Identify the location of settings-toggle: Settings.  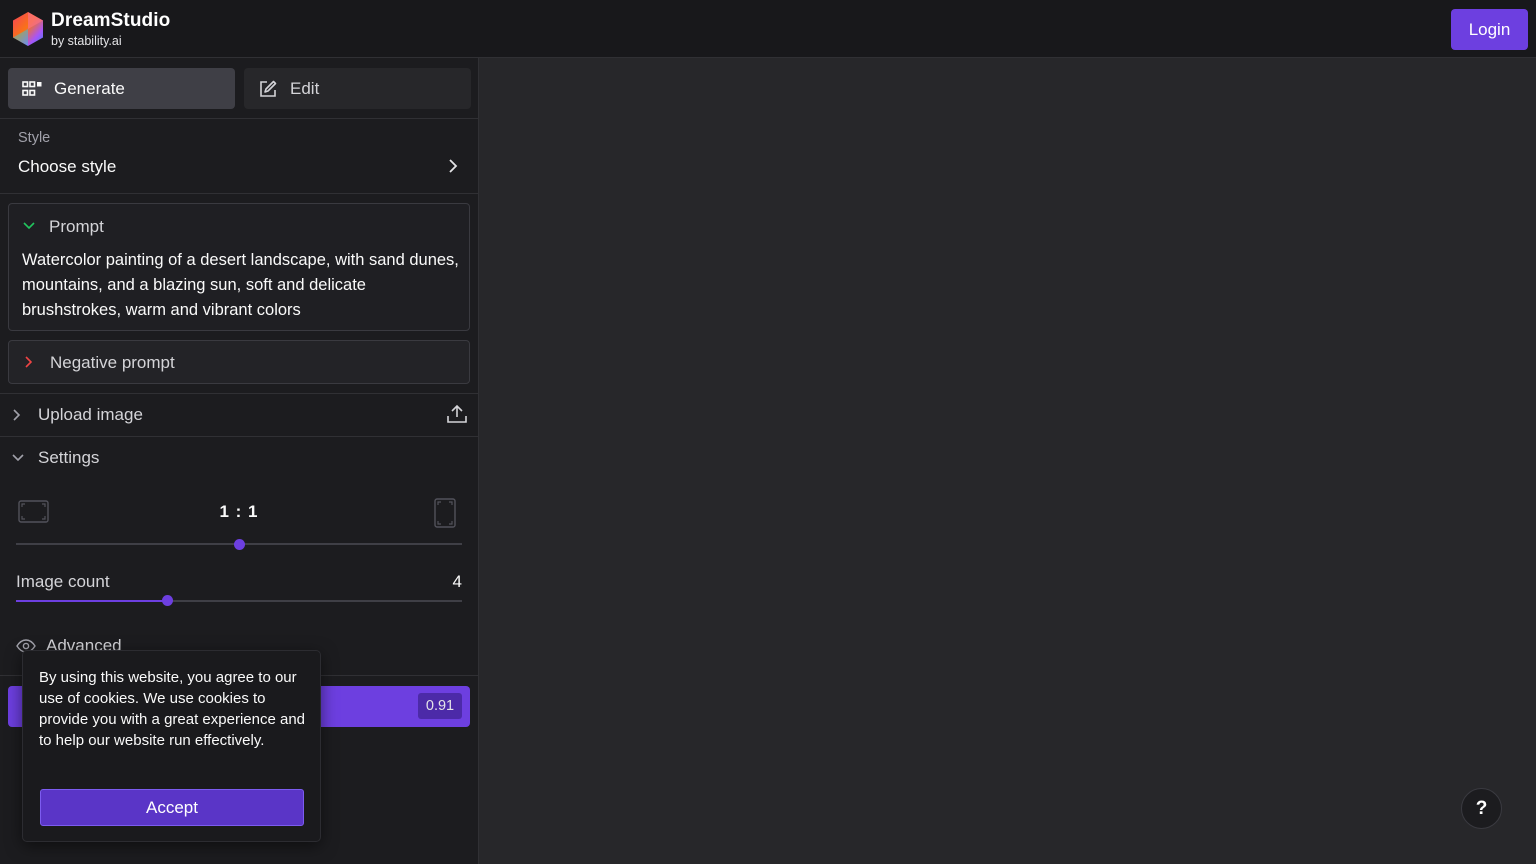
(239, 458).